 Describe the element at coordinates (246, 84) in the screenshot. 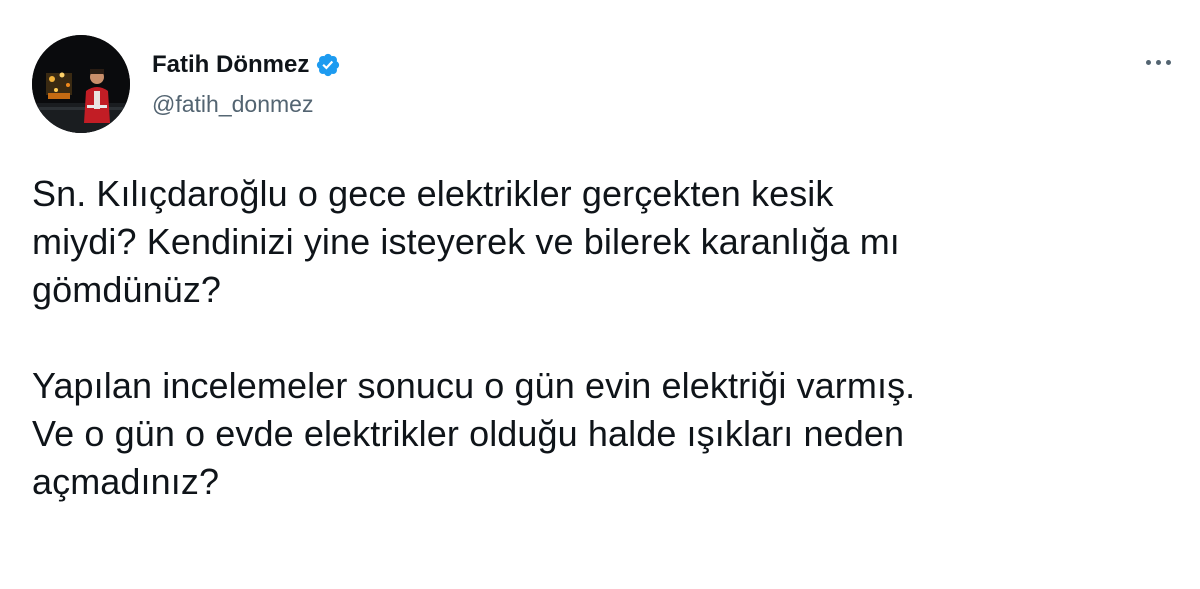

I see `author-names: Fatih Dönmez @fatih_donmez` at that location.